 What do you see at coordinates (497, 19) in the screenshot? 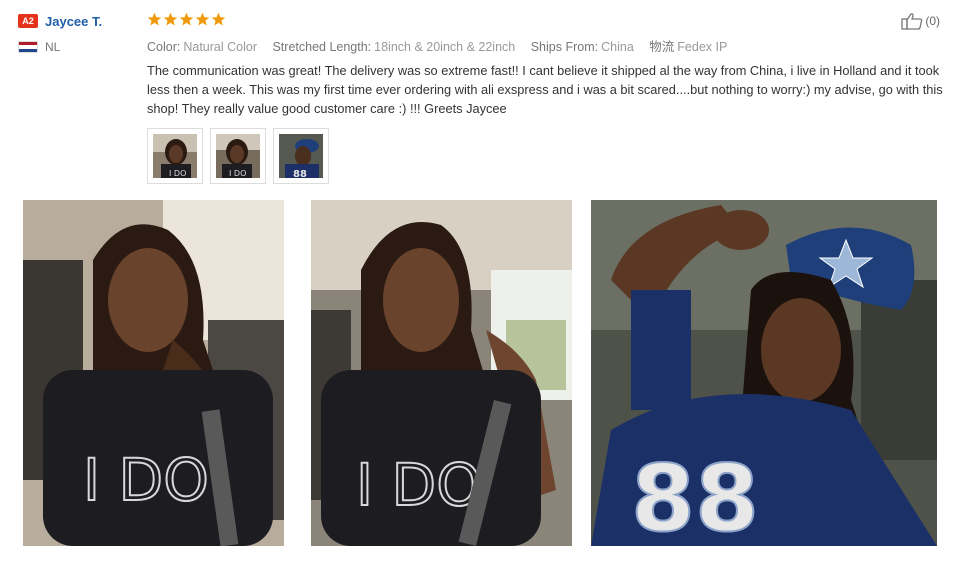
I see `star-rating` at bounding box center [497, 19].